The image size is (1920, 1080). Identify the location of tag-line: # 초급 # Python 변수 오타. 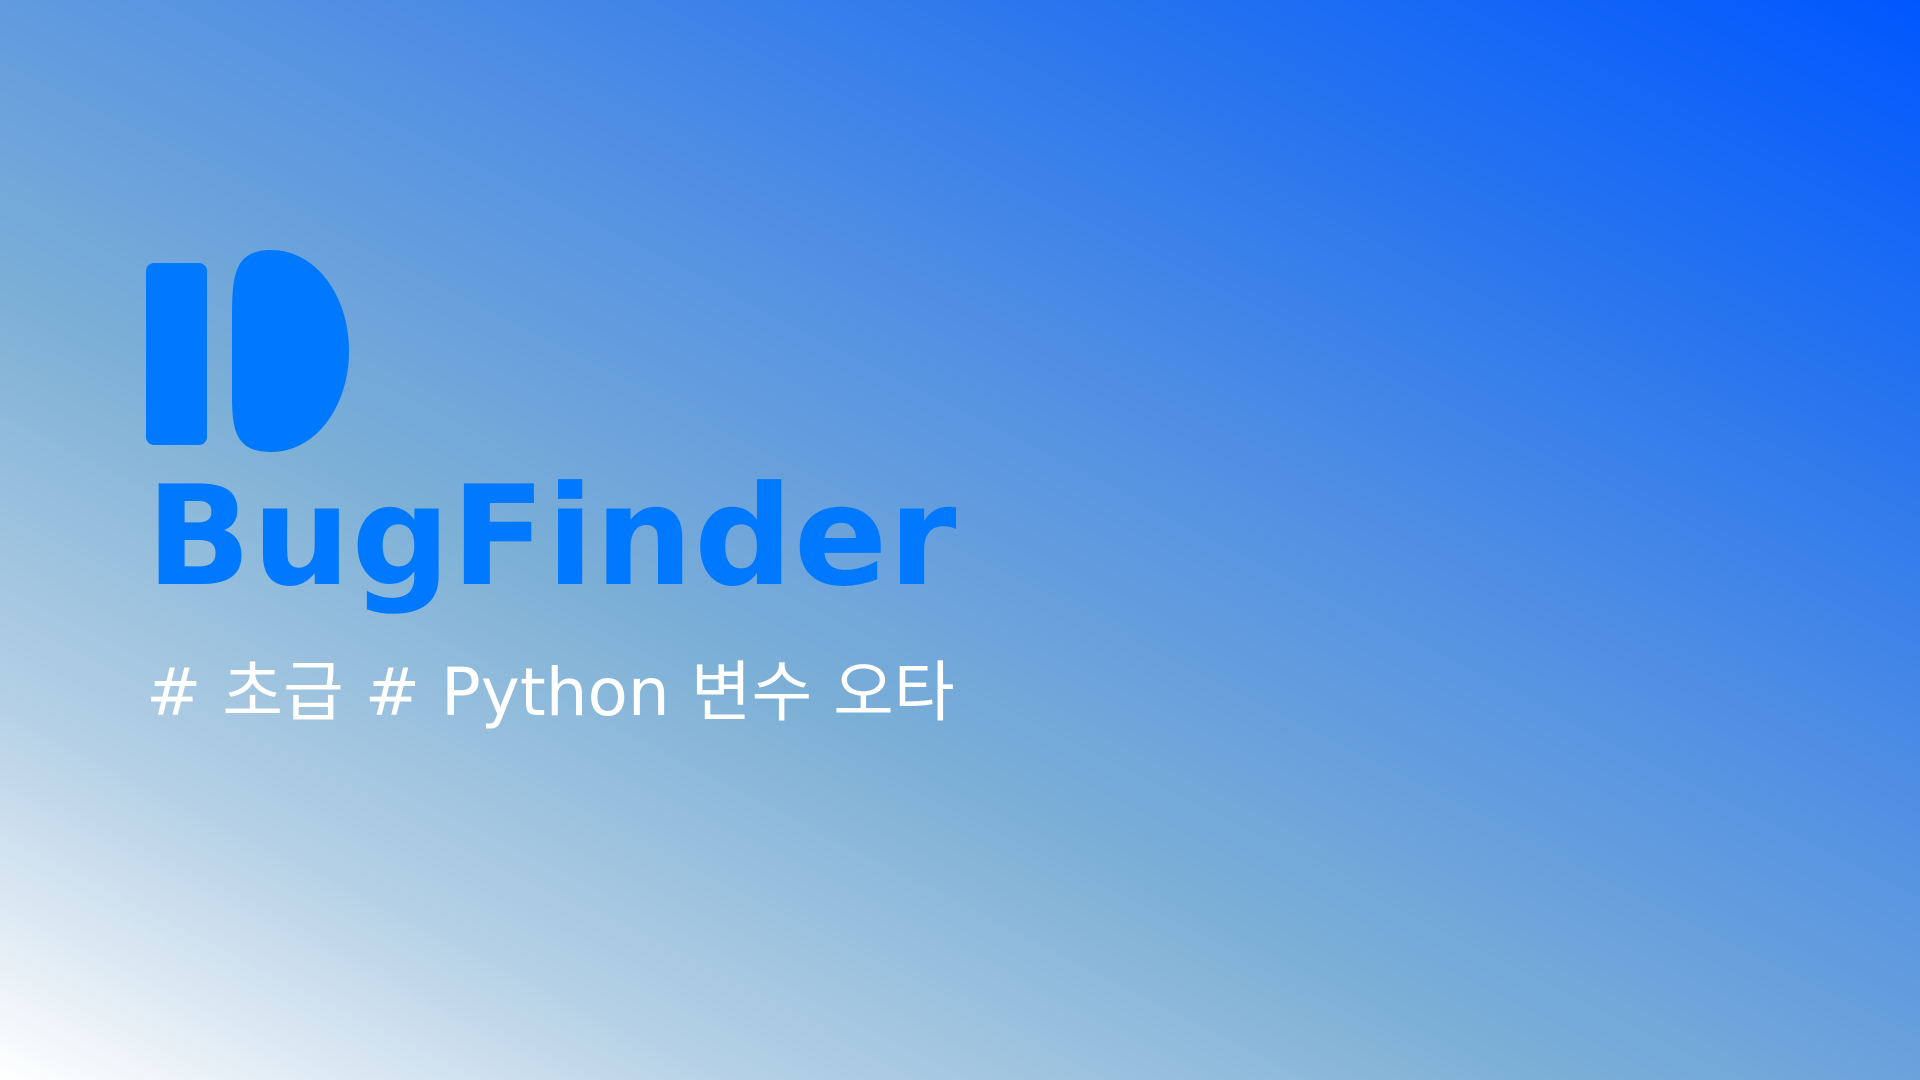
(550, 692).